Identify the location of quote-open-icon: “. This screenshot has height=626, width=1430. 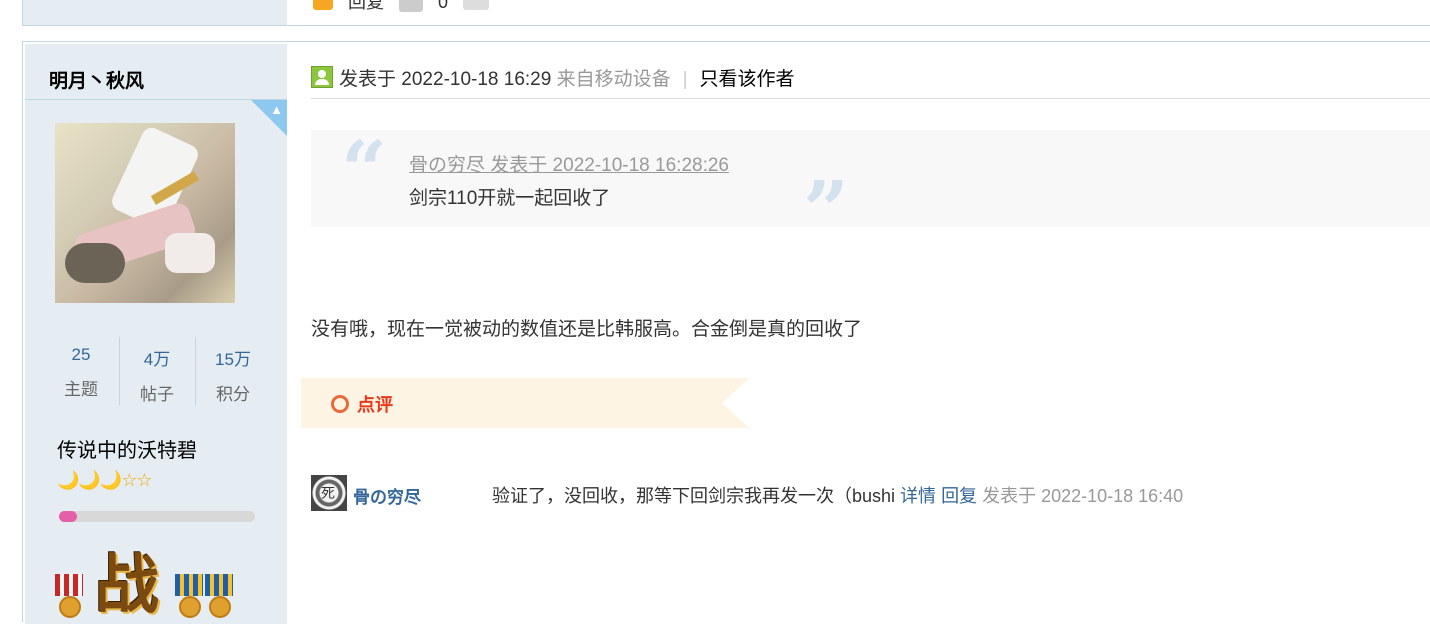
(364, 170).